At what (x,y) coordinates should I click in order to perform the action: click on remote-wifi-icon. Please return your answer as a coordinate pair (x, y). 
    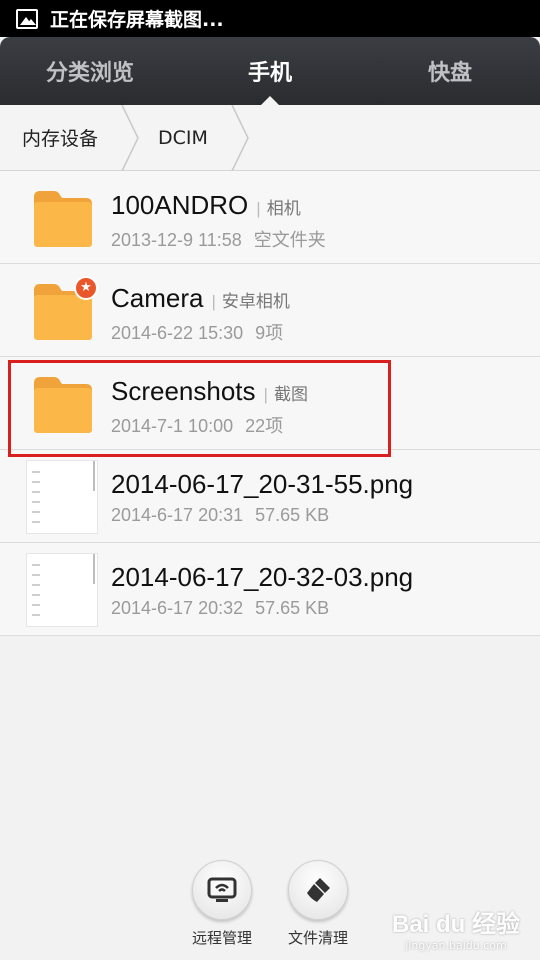
    Looking at the image, I should click on (222, 890).